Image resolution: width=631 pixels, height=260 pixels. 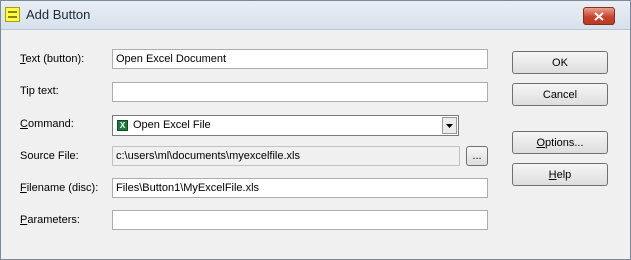 What do you see at coordinates (315, 15) in the screenshot?
I see `title-bar: Add Button` at bounding box center [315, 15].